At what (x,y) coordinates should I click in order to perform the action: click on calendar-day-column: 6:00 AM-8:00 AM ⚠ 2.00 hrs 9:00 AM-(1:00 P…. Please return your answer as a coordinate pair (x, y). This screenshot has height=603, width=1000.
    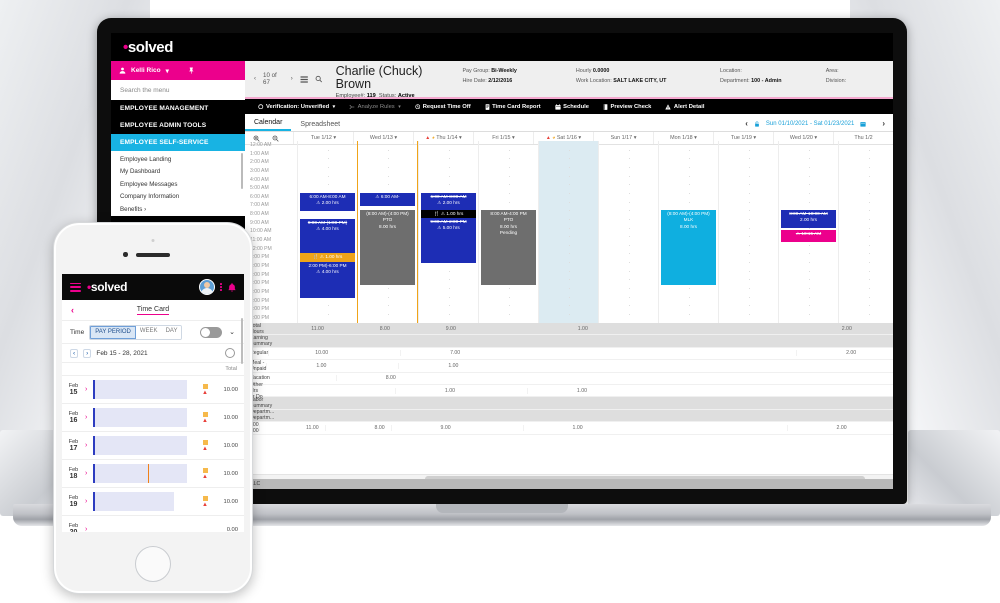
    Looking at the image, I should click on (327, 232).